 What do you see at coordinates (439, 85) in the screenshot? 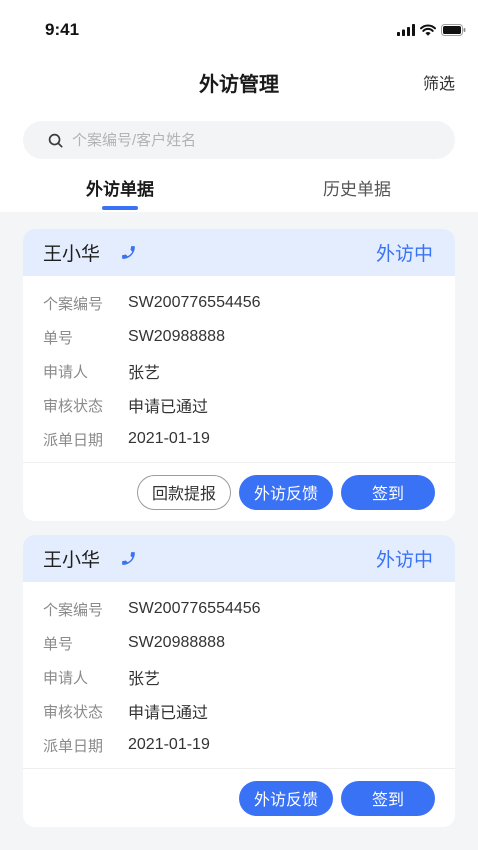
I see `filter-button: 筛选` at bounding box center [439, 85].